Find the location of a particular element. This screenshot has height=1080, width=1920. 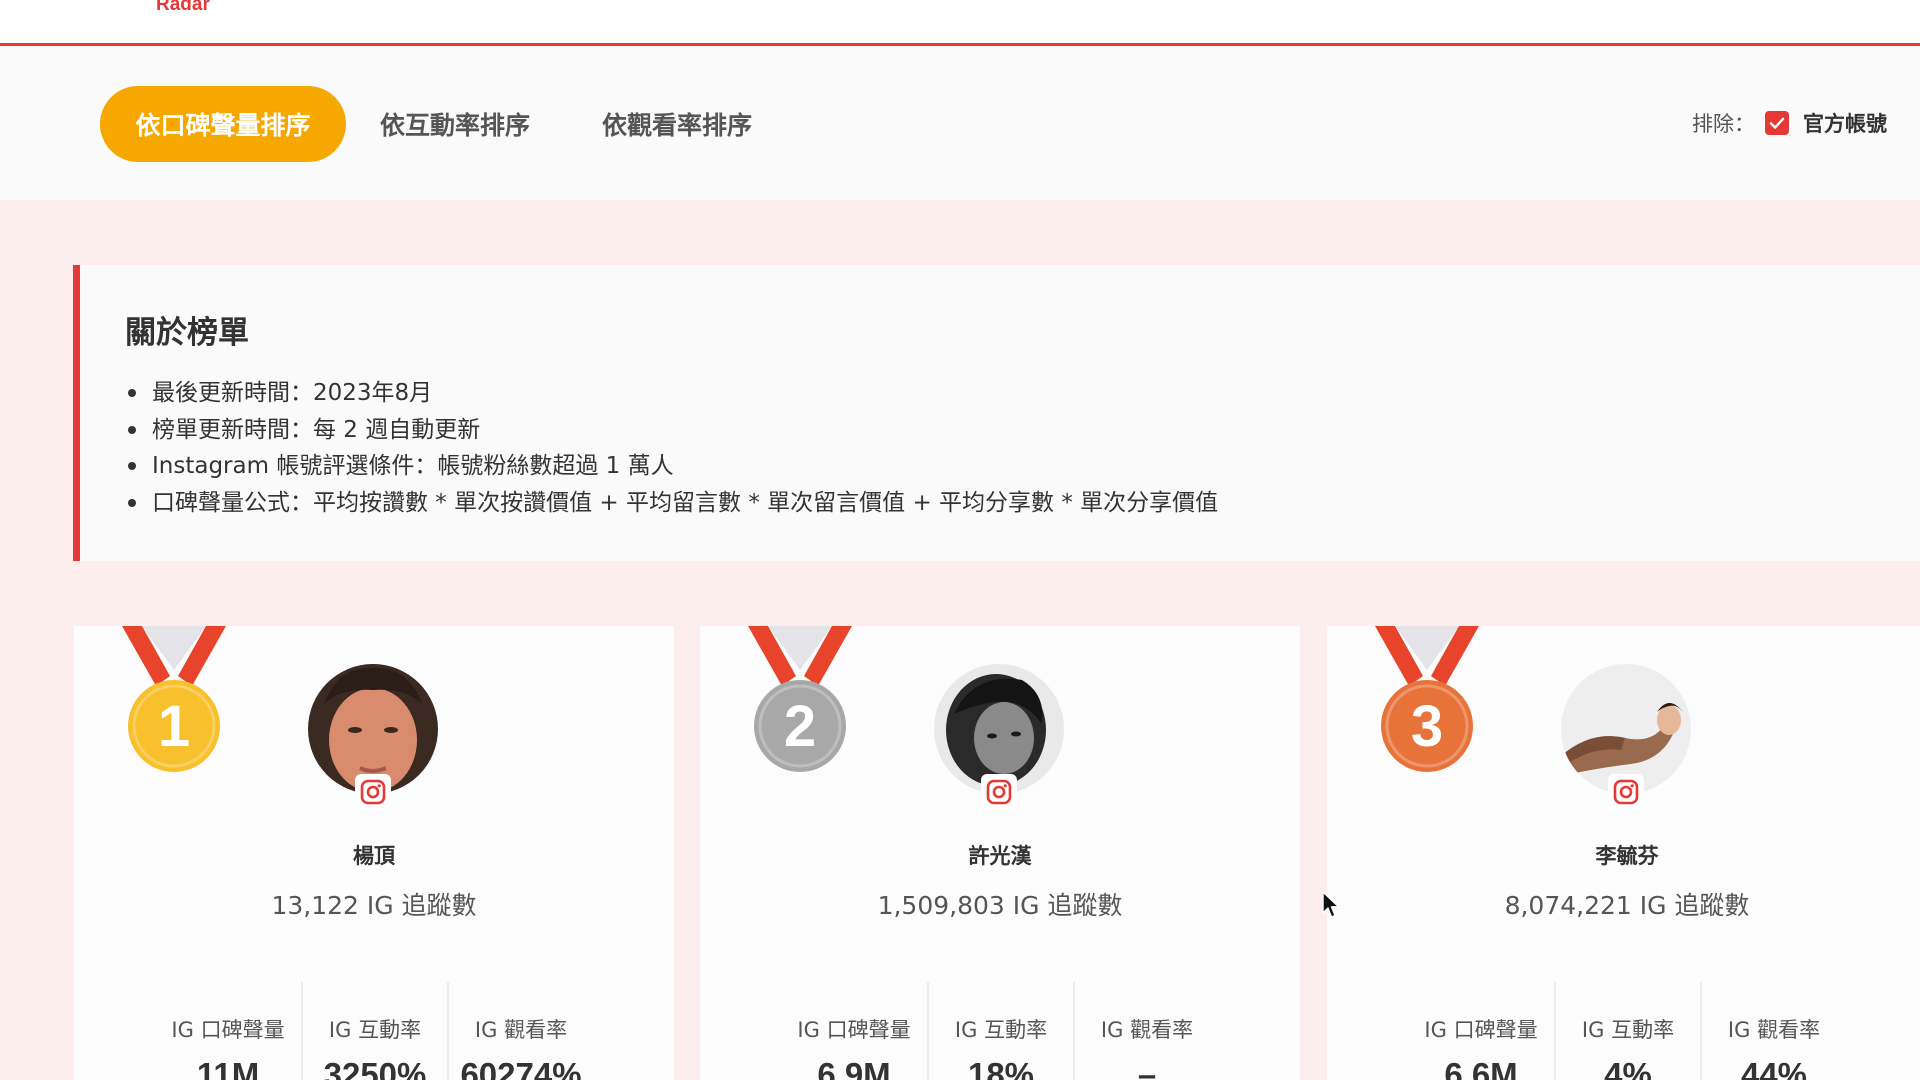

stat-value: 44% is located at coordinates (1774, 1068).